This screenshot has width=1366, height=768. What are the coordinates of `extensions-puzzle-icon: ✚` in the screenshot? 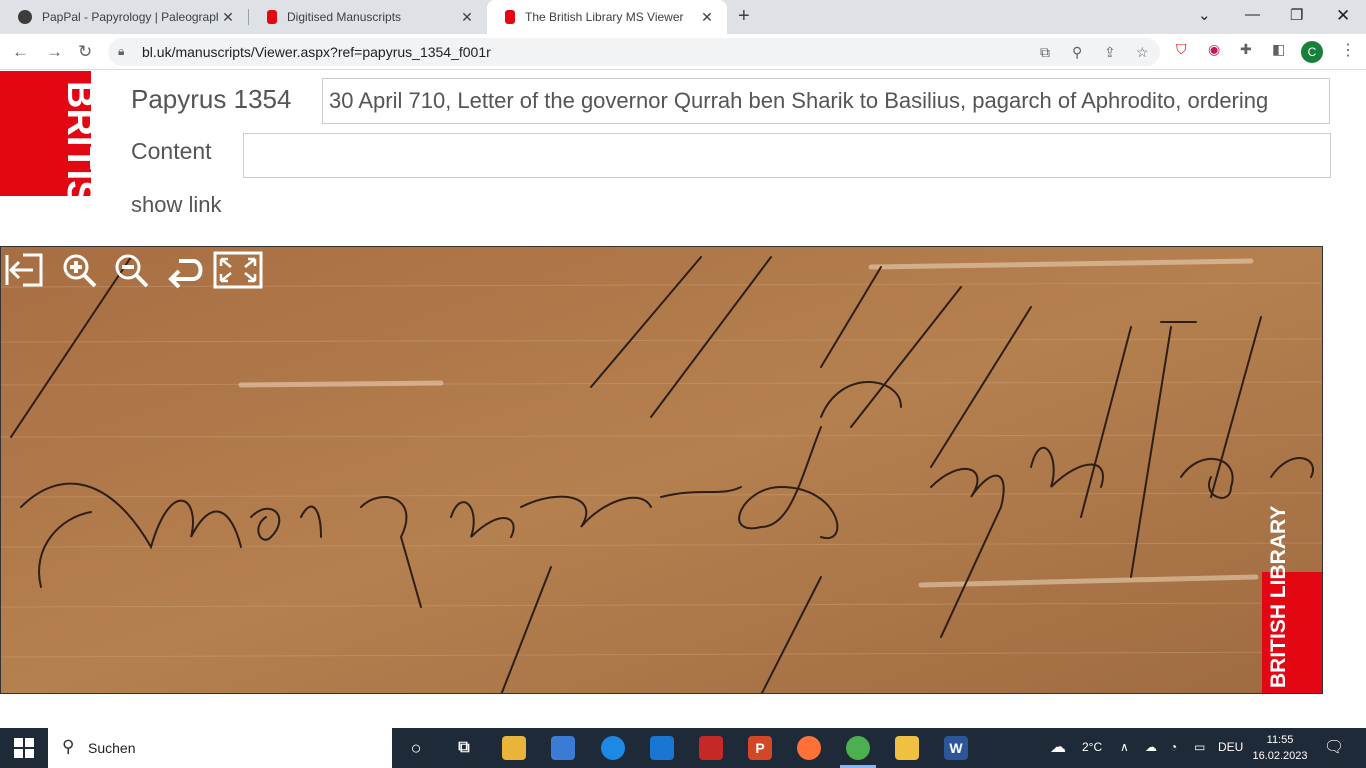 It's located at (1246, 49).